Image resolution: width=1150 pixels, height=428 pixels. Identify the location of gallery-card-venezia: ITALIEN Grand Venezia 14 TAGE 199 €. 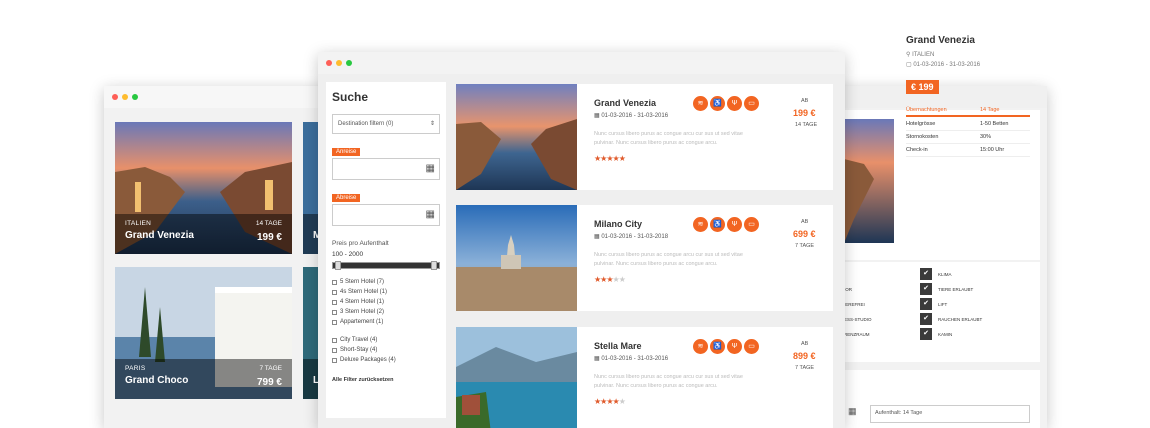
(203, 188).